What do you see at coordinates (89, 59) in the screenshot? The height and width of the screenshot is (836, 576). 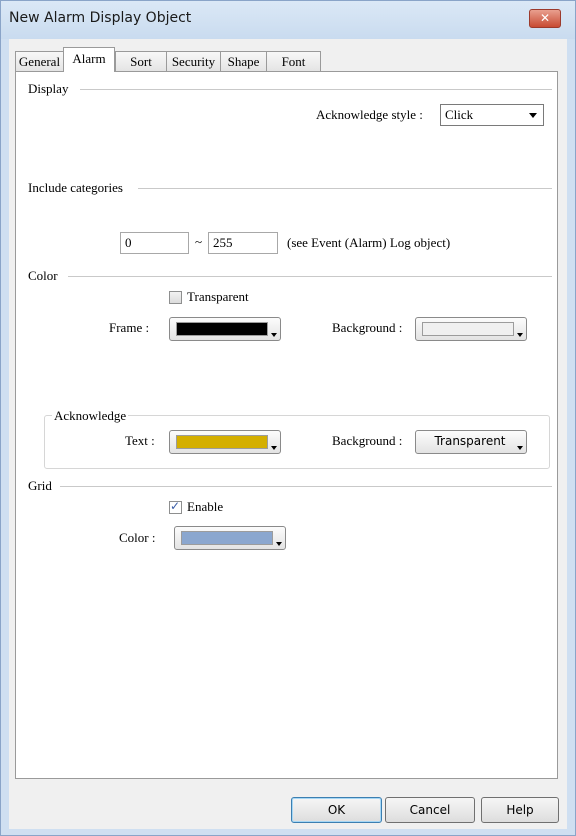 I see `tab-alarm: Alarm` at bounding box center [89, 59].